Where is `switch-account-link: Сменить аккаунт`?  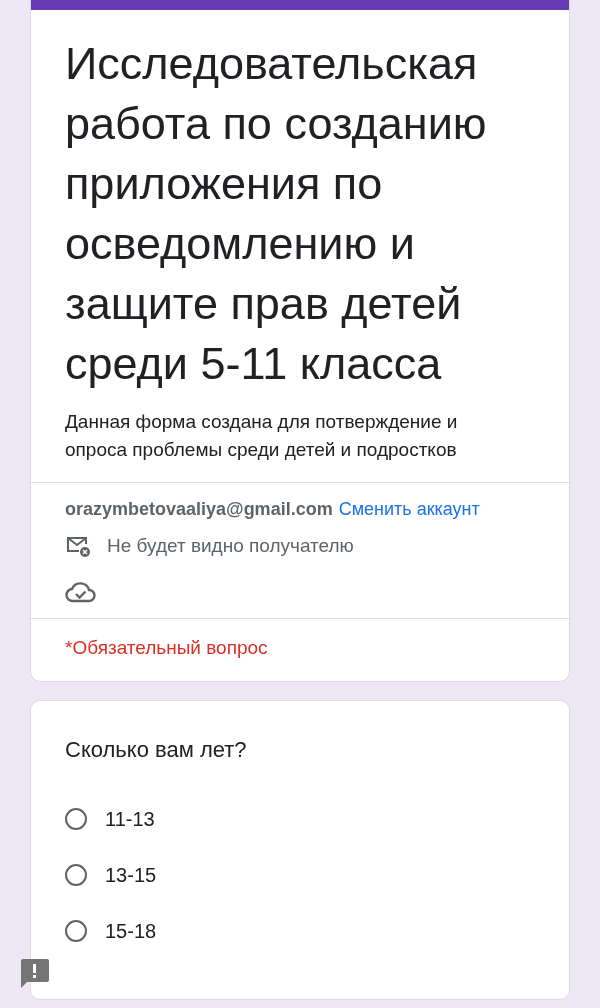
switch-account-link: Сменить аккаунт is located at coordinates (409, 509).